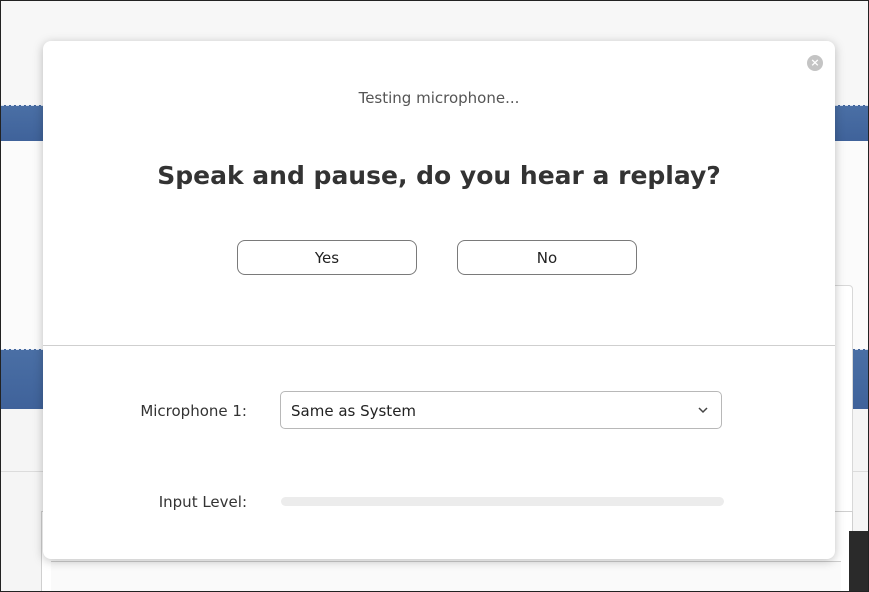 The image size is (869, 592). Describe the element at coordinates (439, 345) in the screenshot. I see `section-divider` at that location.